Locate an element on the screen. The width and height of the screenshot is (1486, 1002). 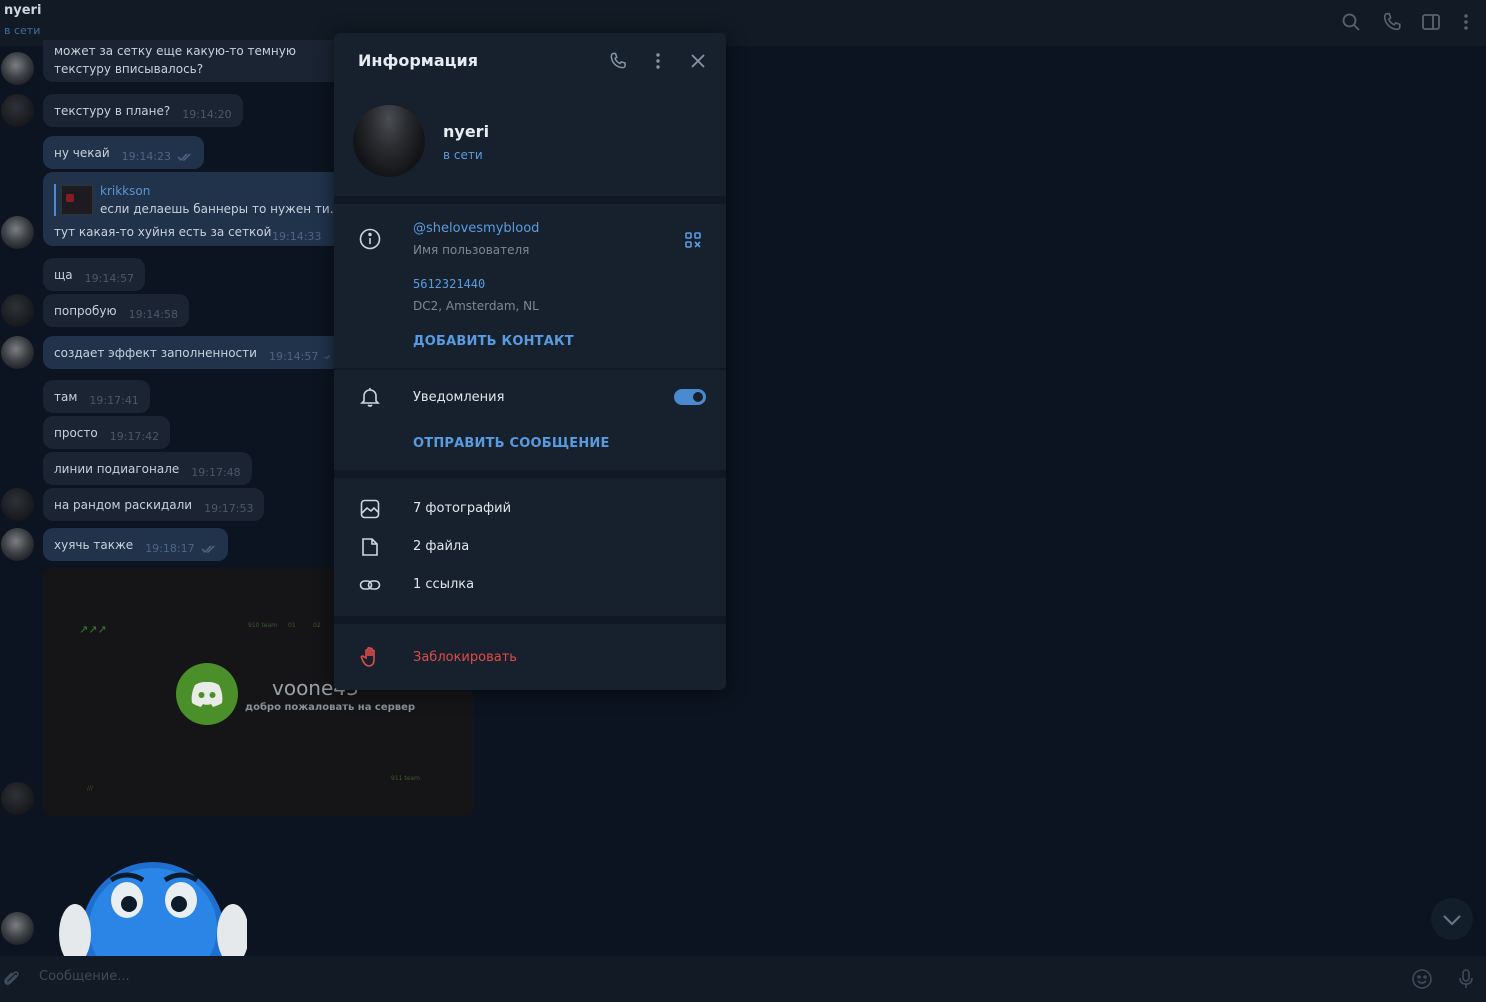
message-bubble: ща 19:14:57 is located at coordinates (94, 274).